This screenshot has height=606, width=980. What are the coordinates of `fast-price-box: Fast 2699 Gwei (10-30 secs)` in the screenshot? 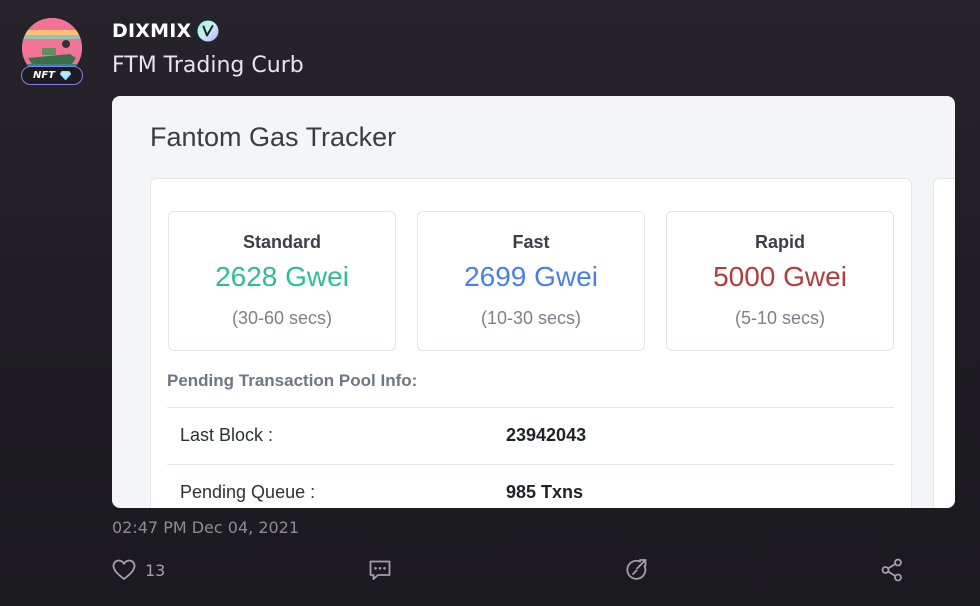 It's located at (531, 281).